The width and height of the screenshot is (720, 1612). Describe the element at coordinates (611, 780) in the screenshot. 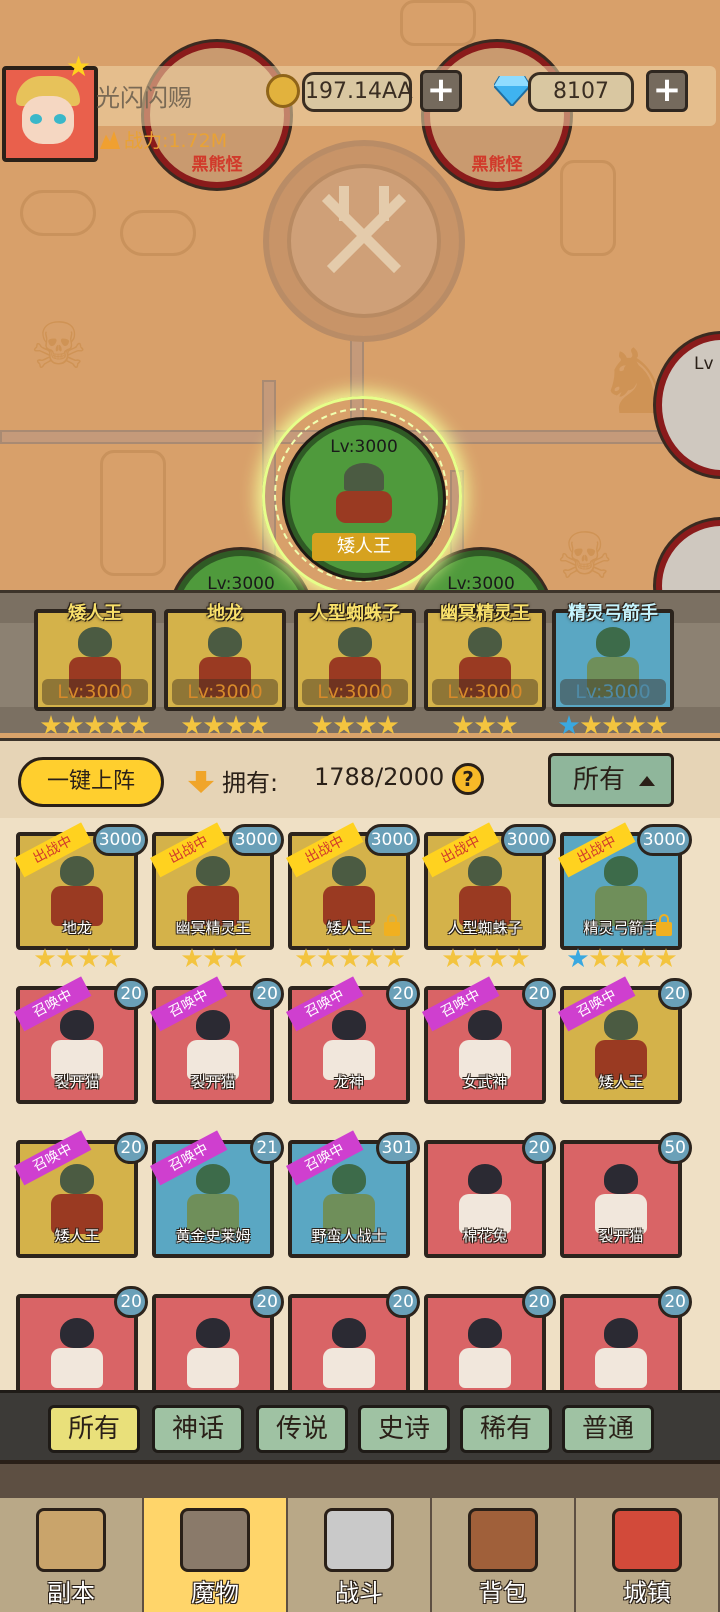

I see `filter-dropdown: 所有` at that location.